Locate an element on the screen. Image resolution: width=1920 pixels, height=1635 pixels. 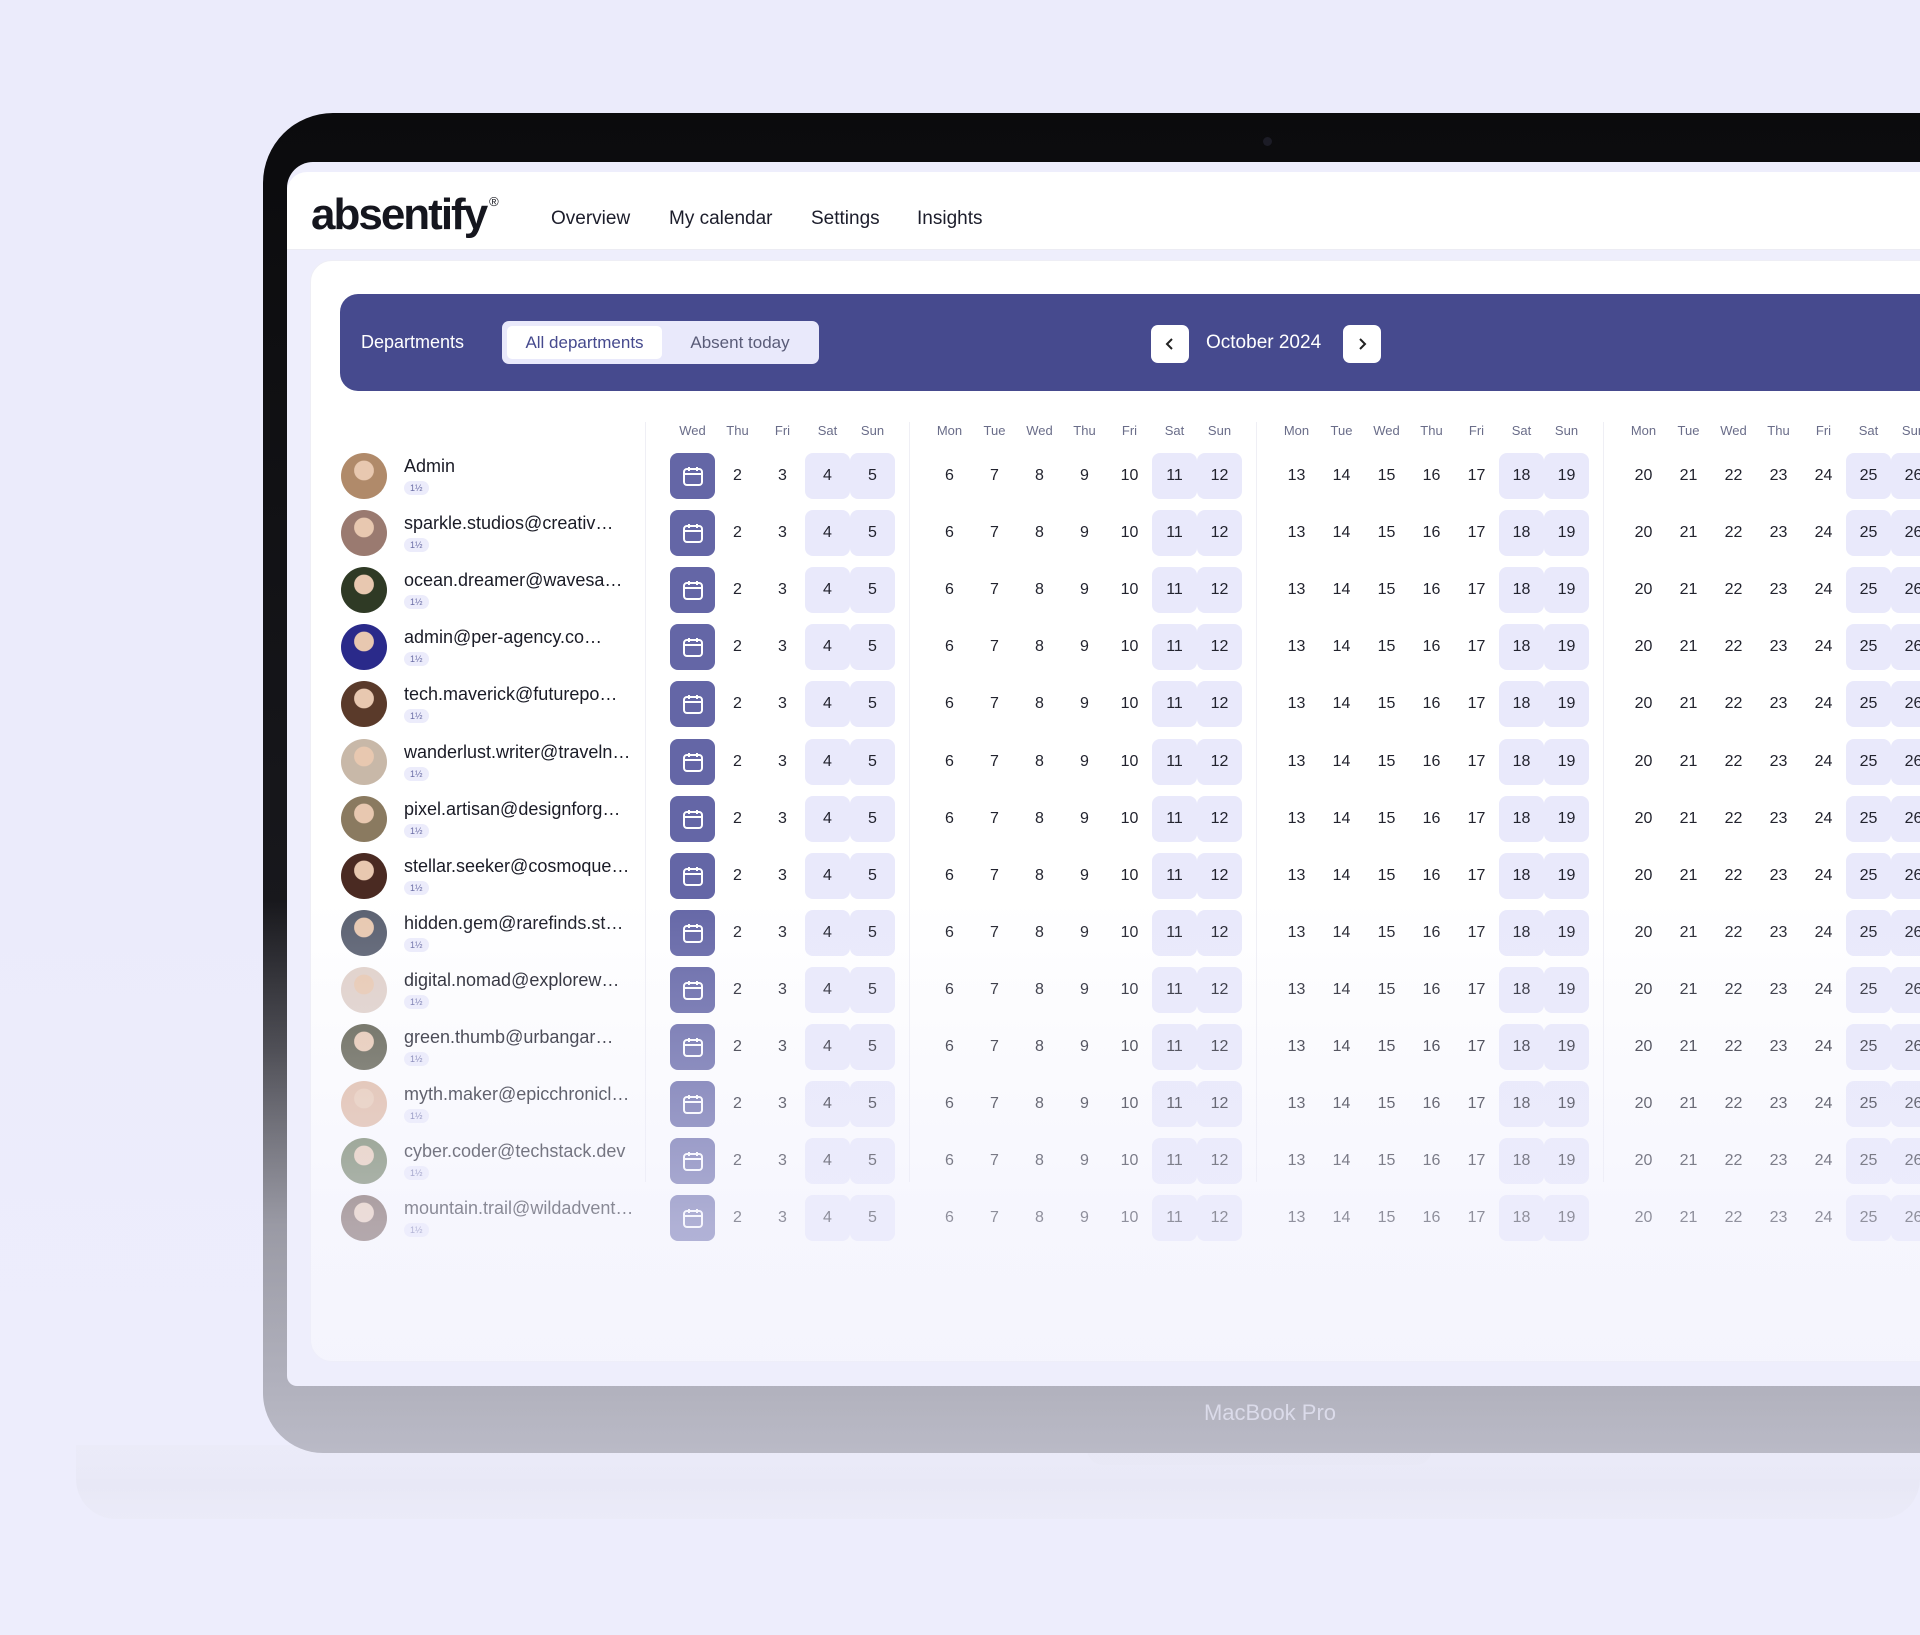
user-name: cyber.coder@techstack.dev is located at coordinates (514, 1151).